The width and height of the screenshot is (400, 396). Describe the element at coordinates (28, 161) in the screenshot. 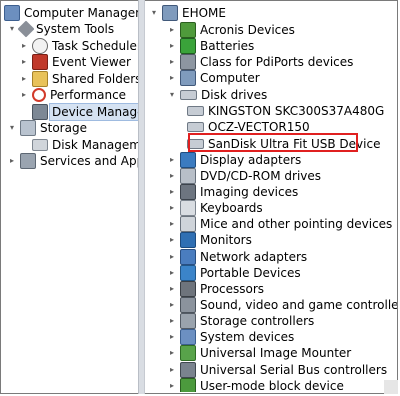

I see `services-icon` at that location.